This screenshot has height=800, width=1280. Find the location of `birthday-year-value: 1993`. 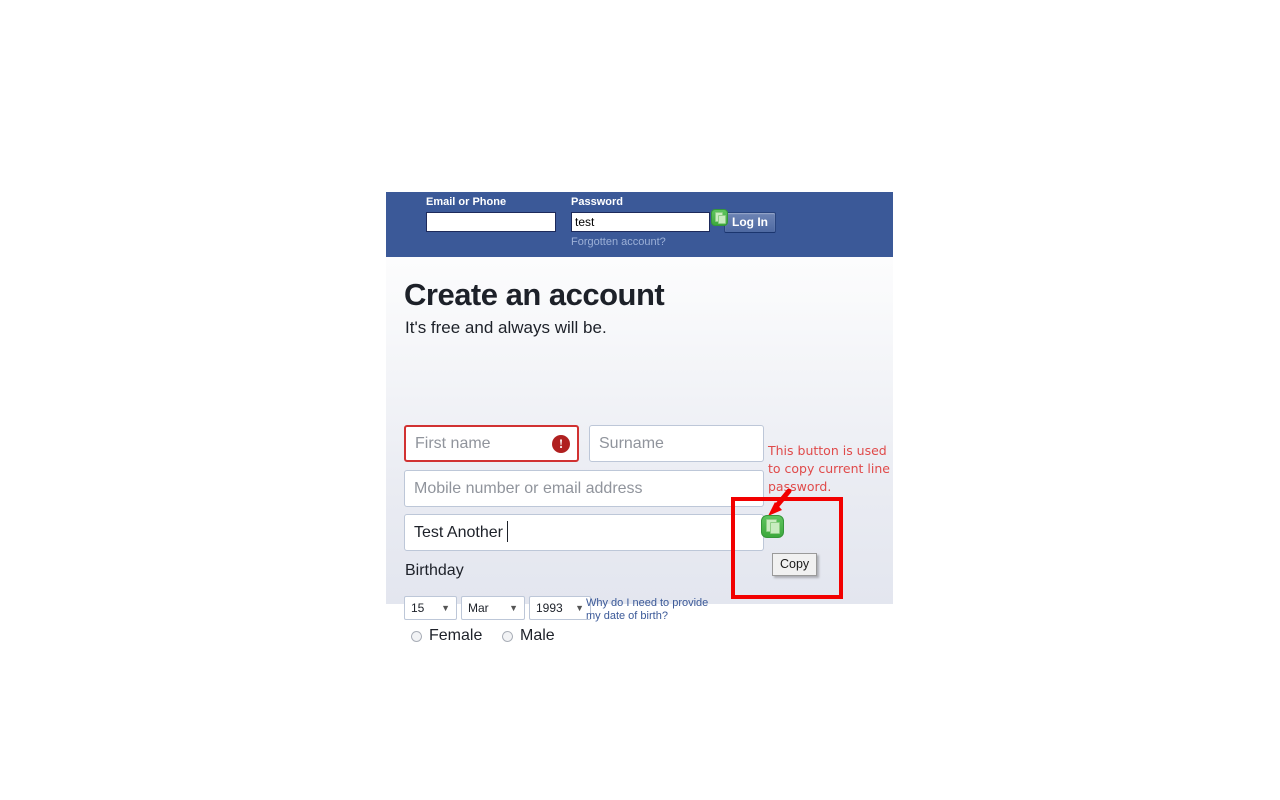

birthday-year-value: 1993 is located at coordinates (549, 608).